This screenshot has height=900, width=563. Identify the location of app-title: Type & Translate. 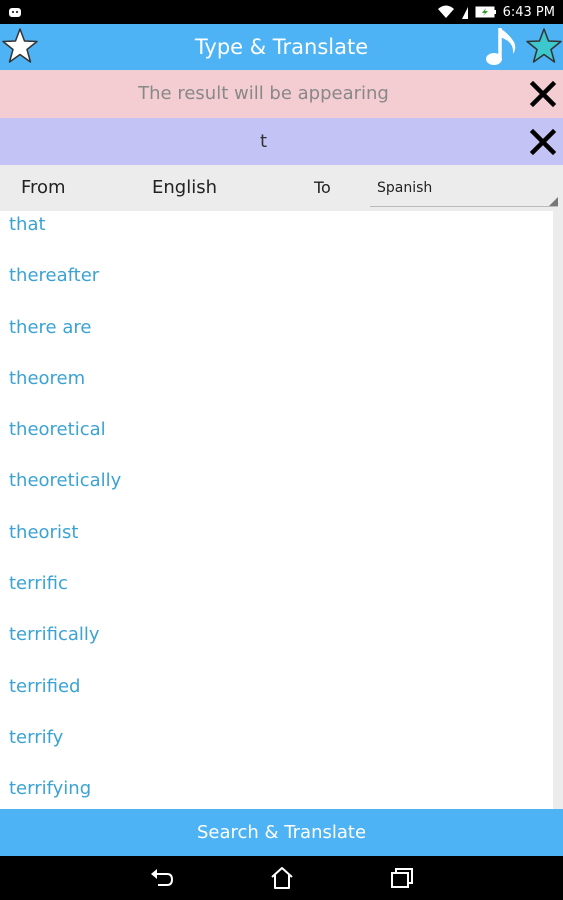
(281, 47).